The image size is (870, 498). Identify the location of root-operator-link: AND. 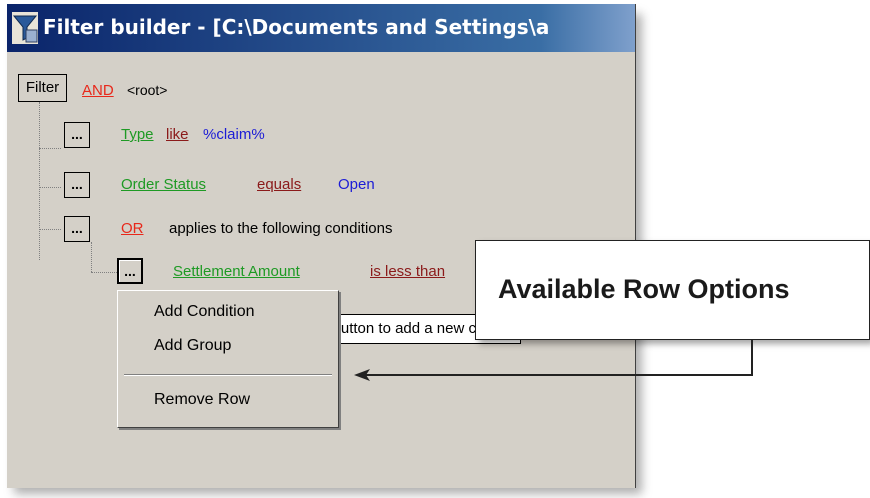
(98, 90).